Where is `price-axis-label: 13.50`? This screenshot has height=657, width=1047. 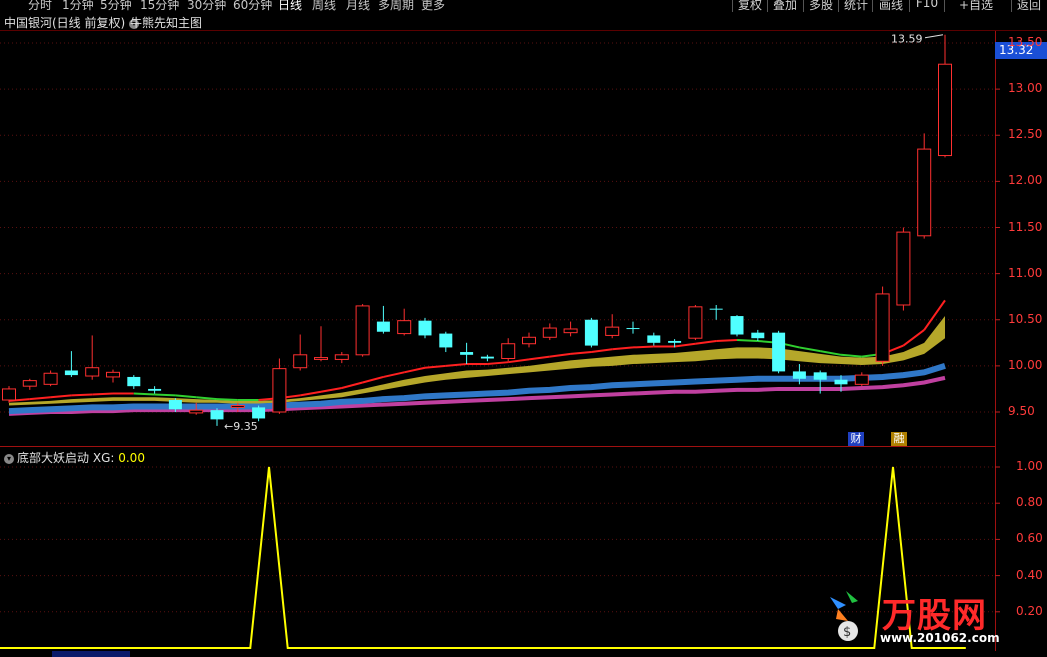 price-axis-label: 13.50 is located at coordinates (1025, 42).